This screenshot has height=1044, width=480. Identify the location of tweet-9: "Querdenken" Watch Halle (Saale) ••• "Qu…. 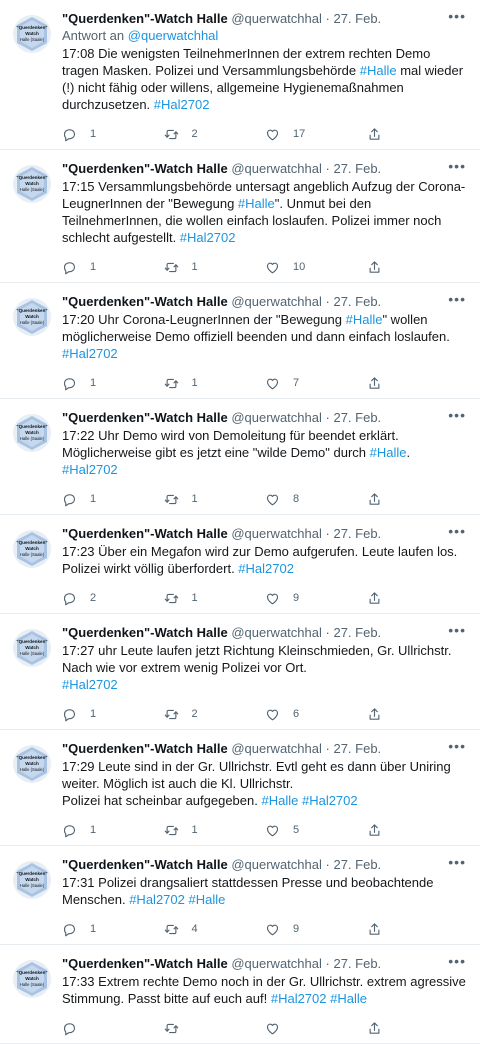
(240, 994).